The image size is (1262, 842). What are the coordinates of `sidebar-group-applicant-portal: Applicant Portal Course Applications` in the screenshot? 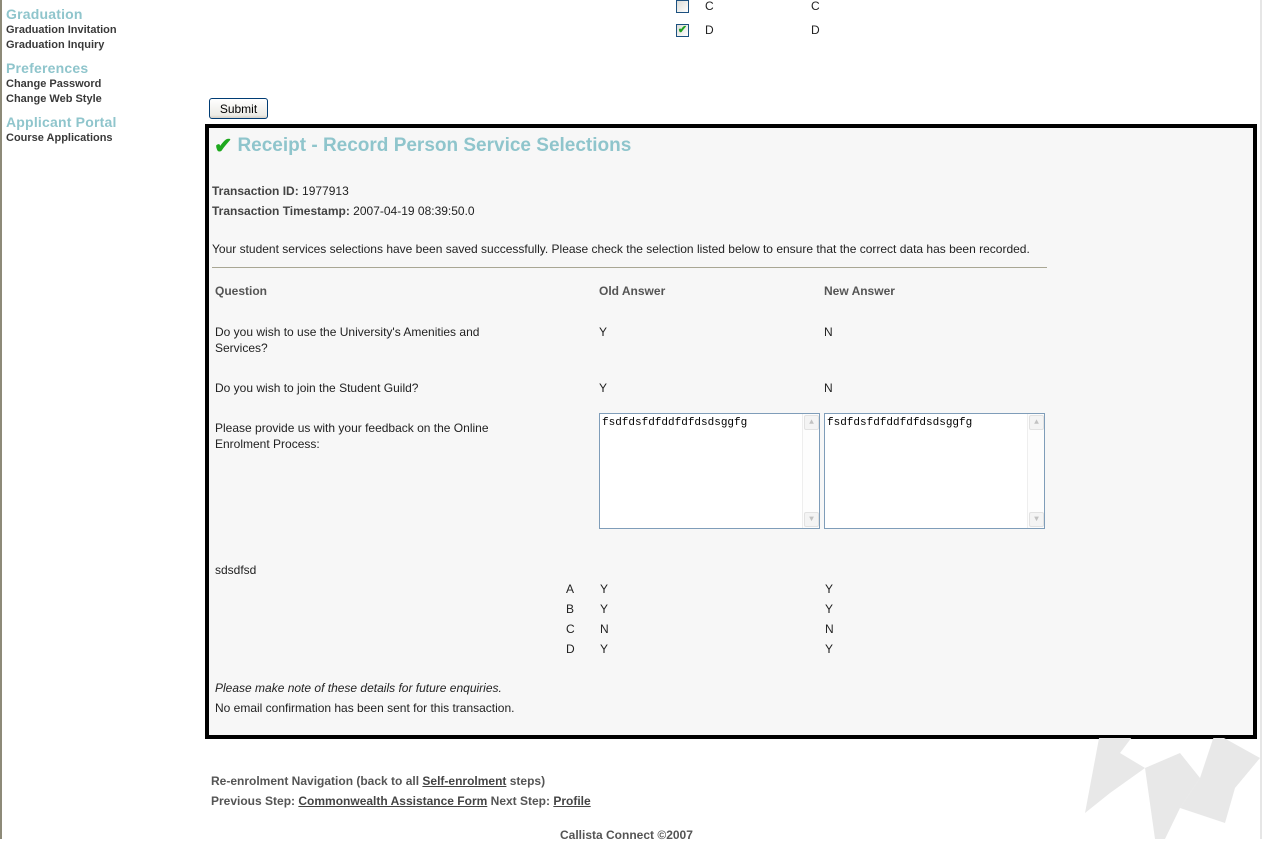 It's located at (103, 130).